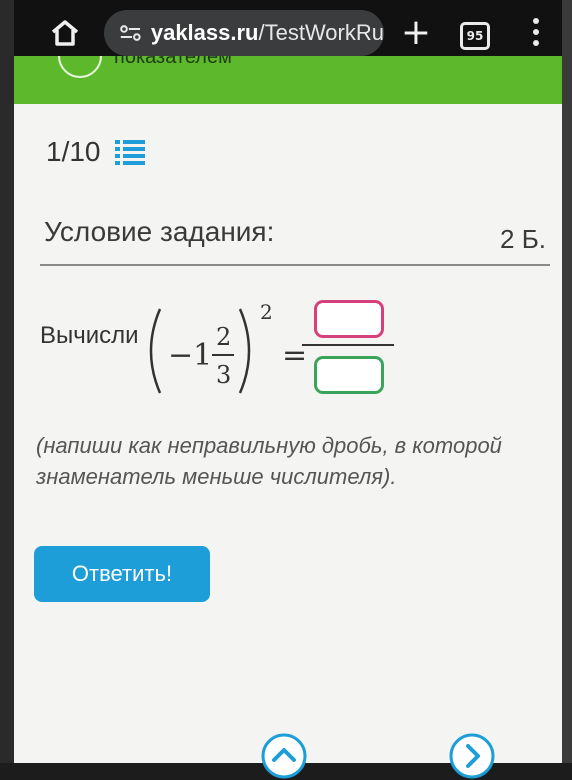 This screenshot has width=572, height=780. I want to click on formula-whole-part: −1, so click(190, 355).